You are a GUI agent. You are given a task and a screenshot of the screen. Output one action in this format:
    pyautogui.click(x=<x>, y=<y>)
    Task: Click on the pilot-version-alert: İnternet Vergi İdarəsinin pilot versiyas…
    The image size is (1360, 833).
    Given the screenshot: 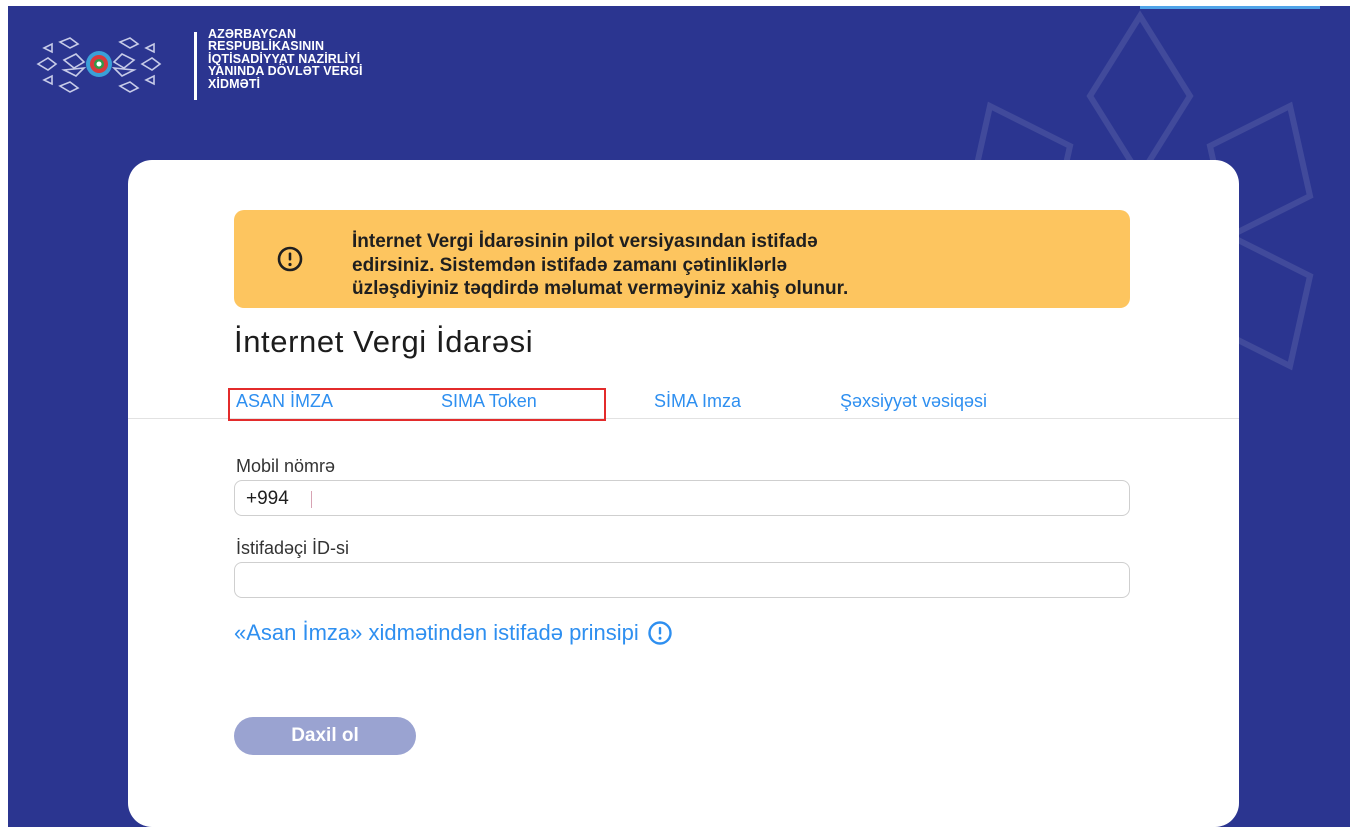 What is the action you would take?
    pyautogui.click(x=682, y=259)
    